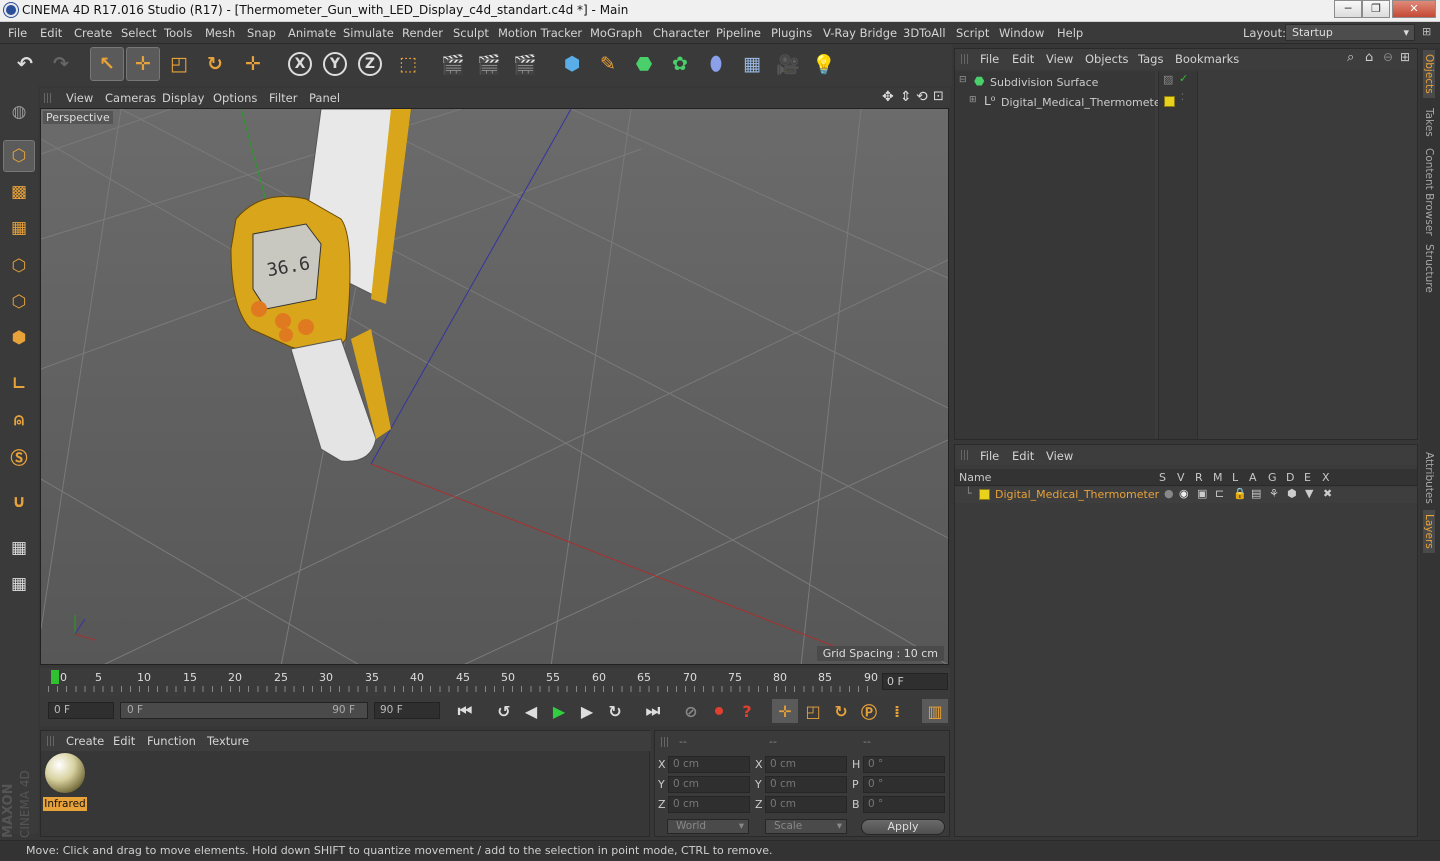  I want to click on object-menu-file: File, so click(989, 59).